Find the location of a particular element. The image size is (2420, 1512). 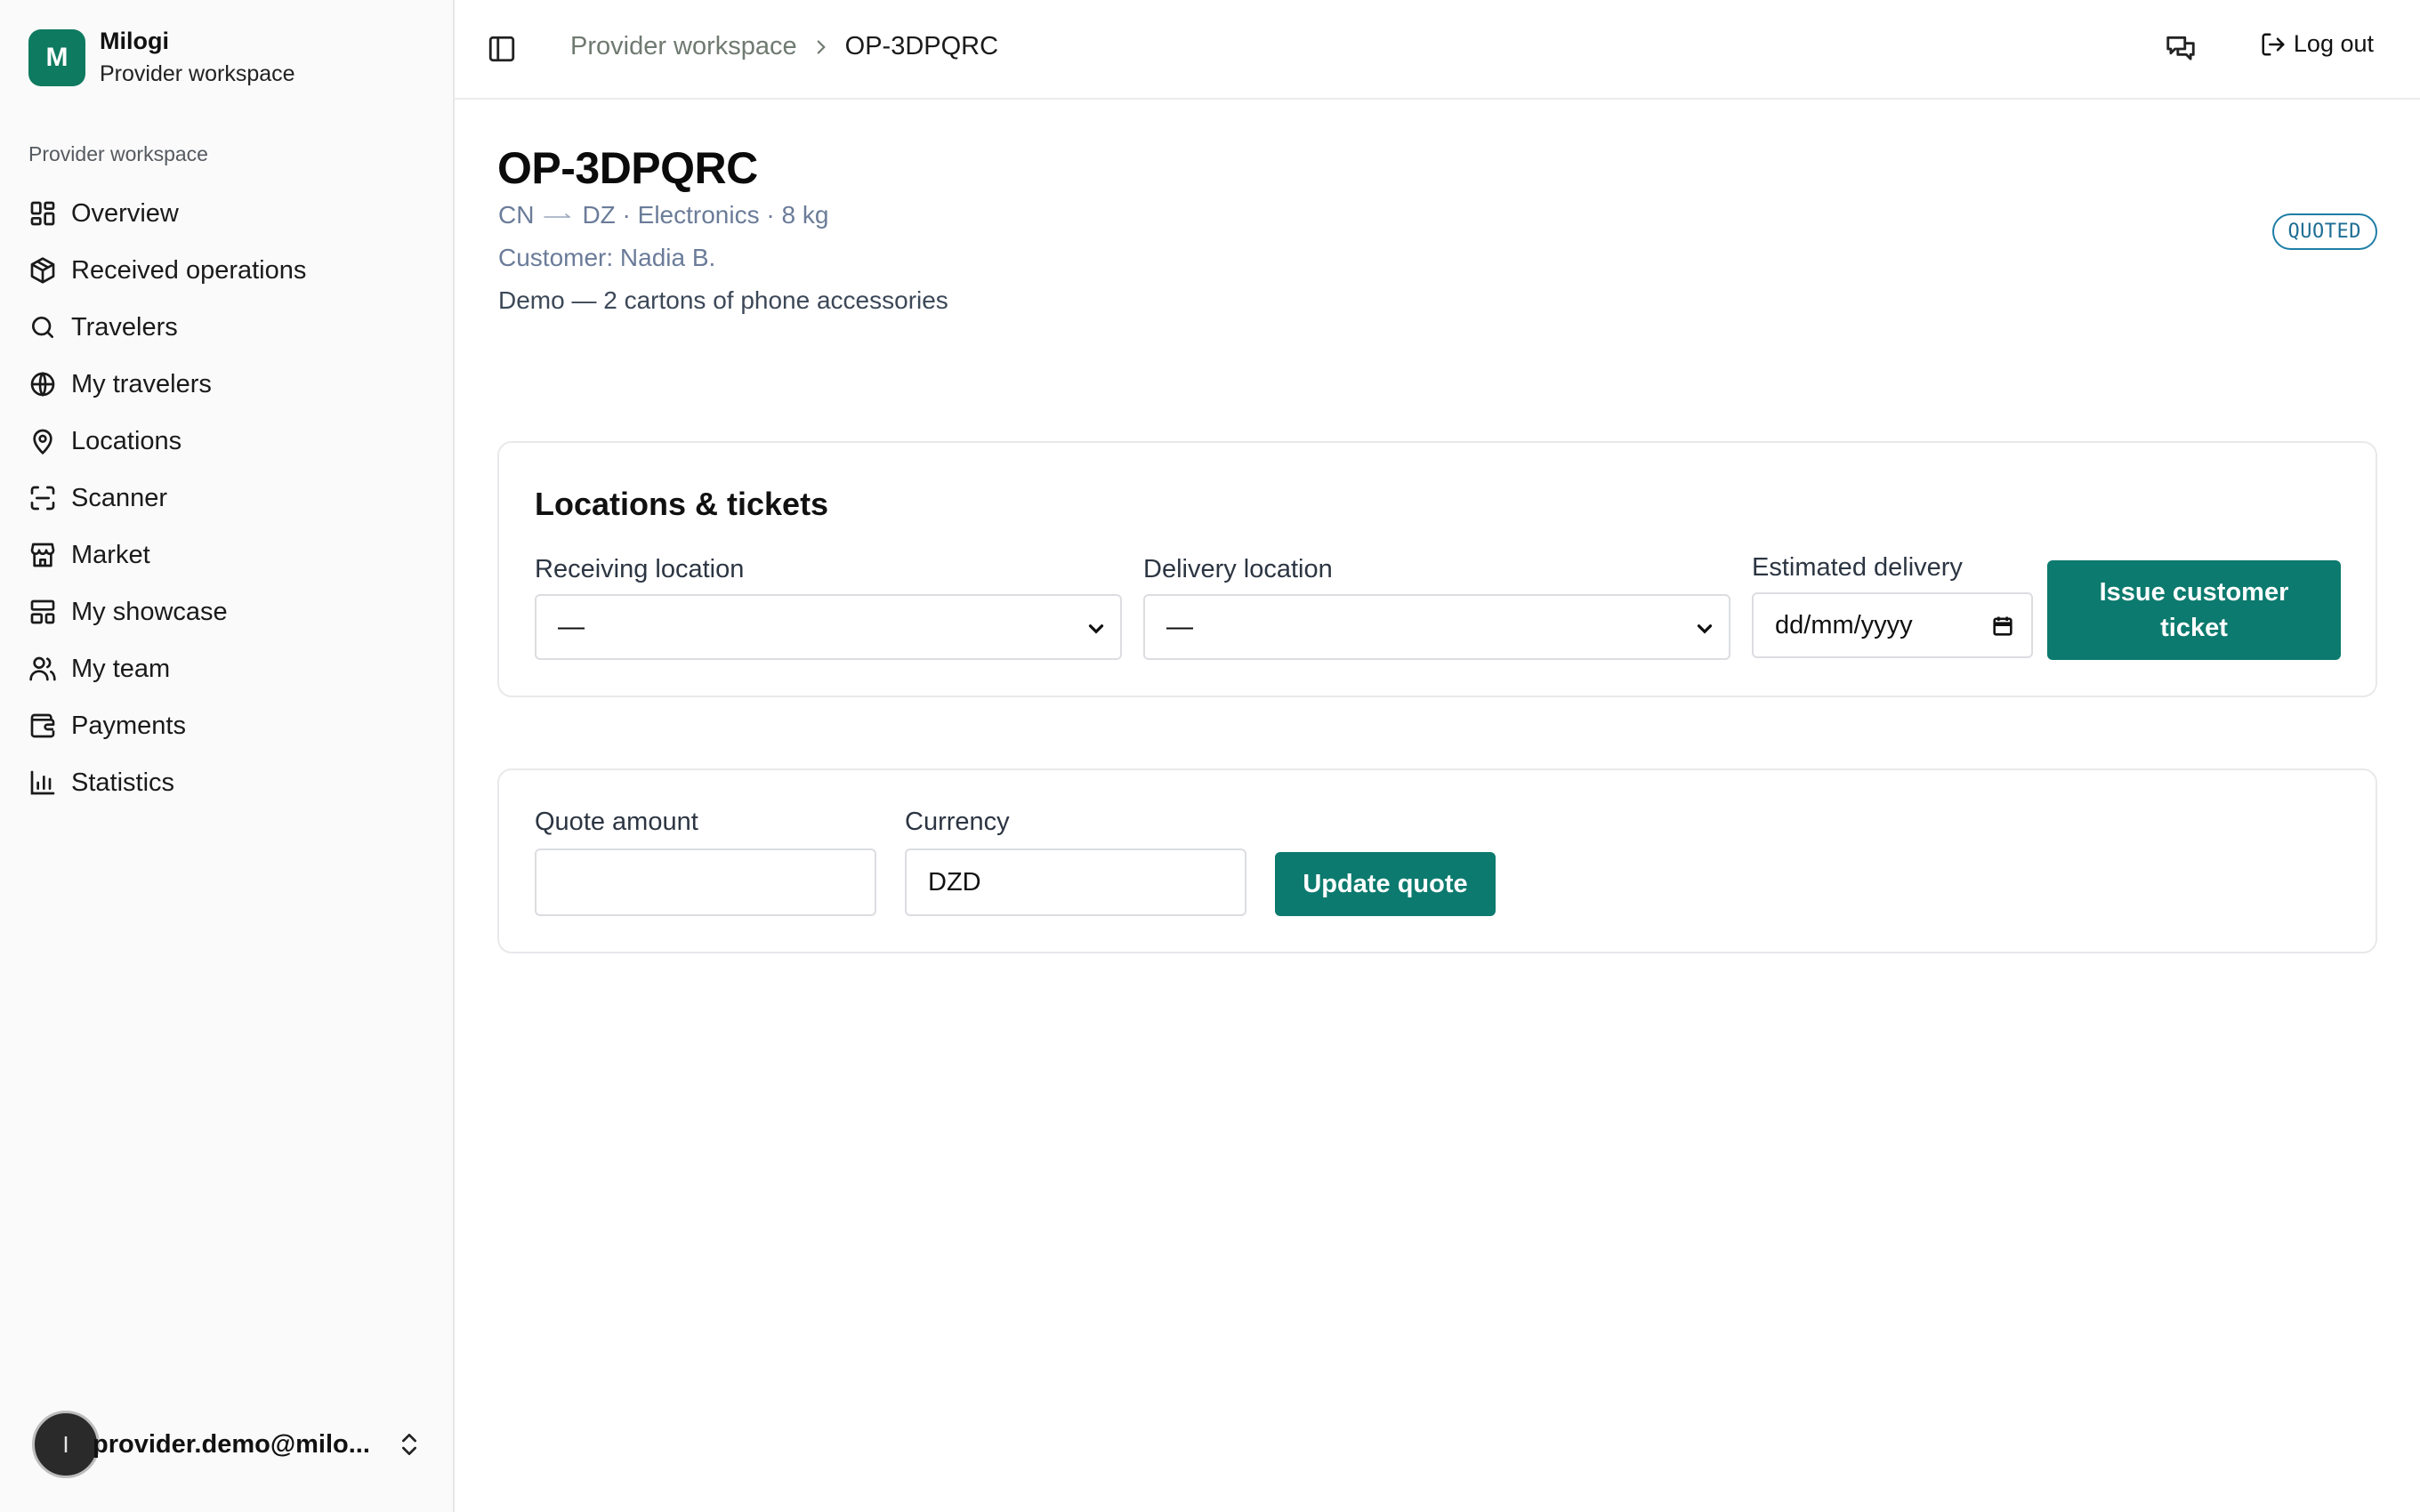

page-title: OP-3DPQRC is located at coordinates (627, 168).